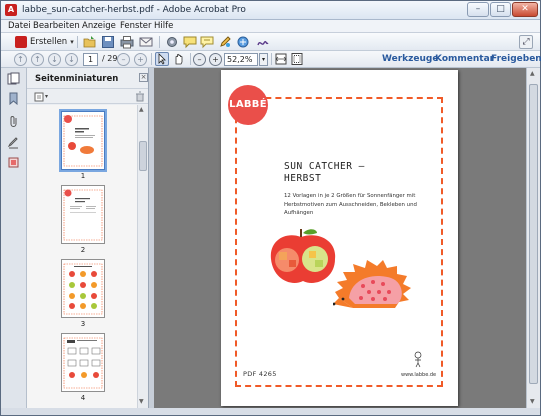  What do you see at coordinates (83, 176) in the screenshot?
I see `thumbnail-label-1: 1` at bounding box center [83, 176].